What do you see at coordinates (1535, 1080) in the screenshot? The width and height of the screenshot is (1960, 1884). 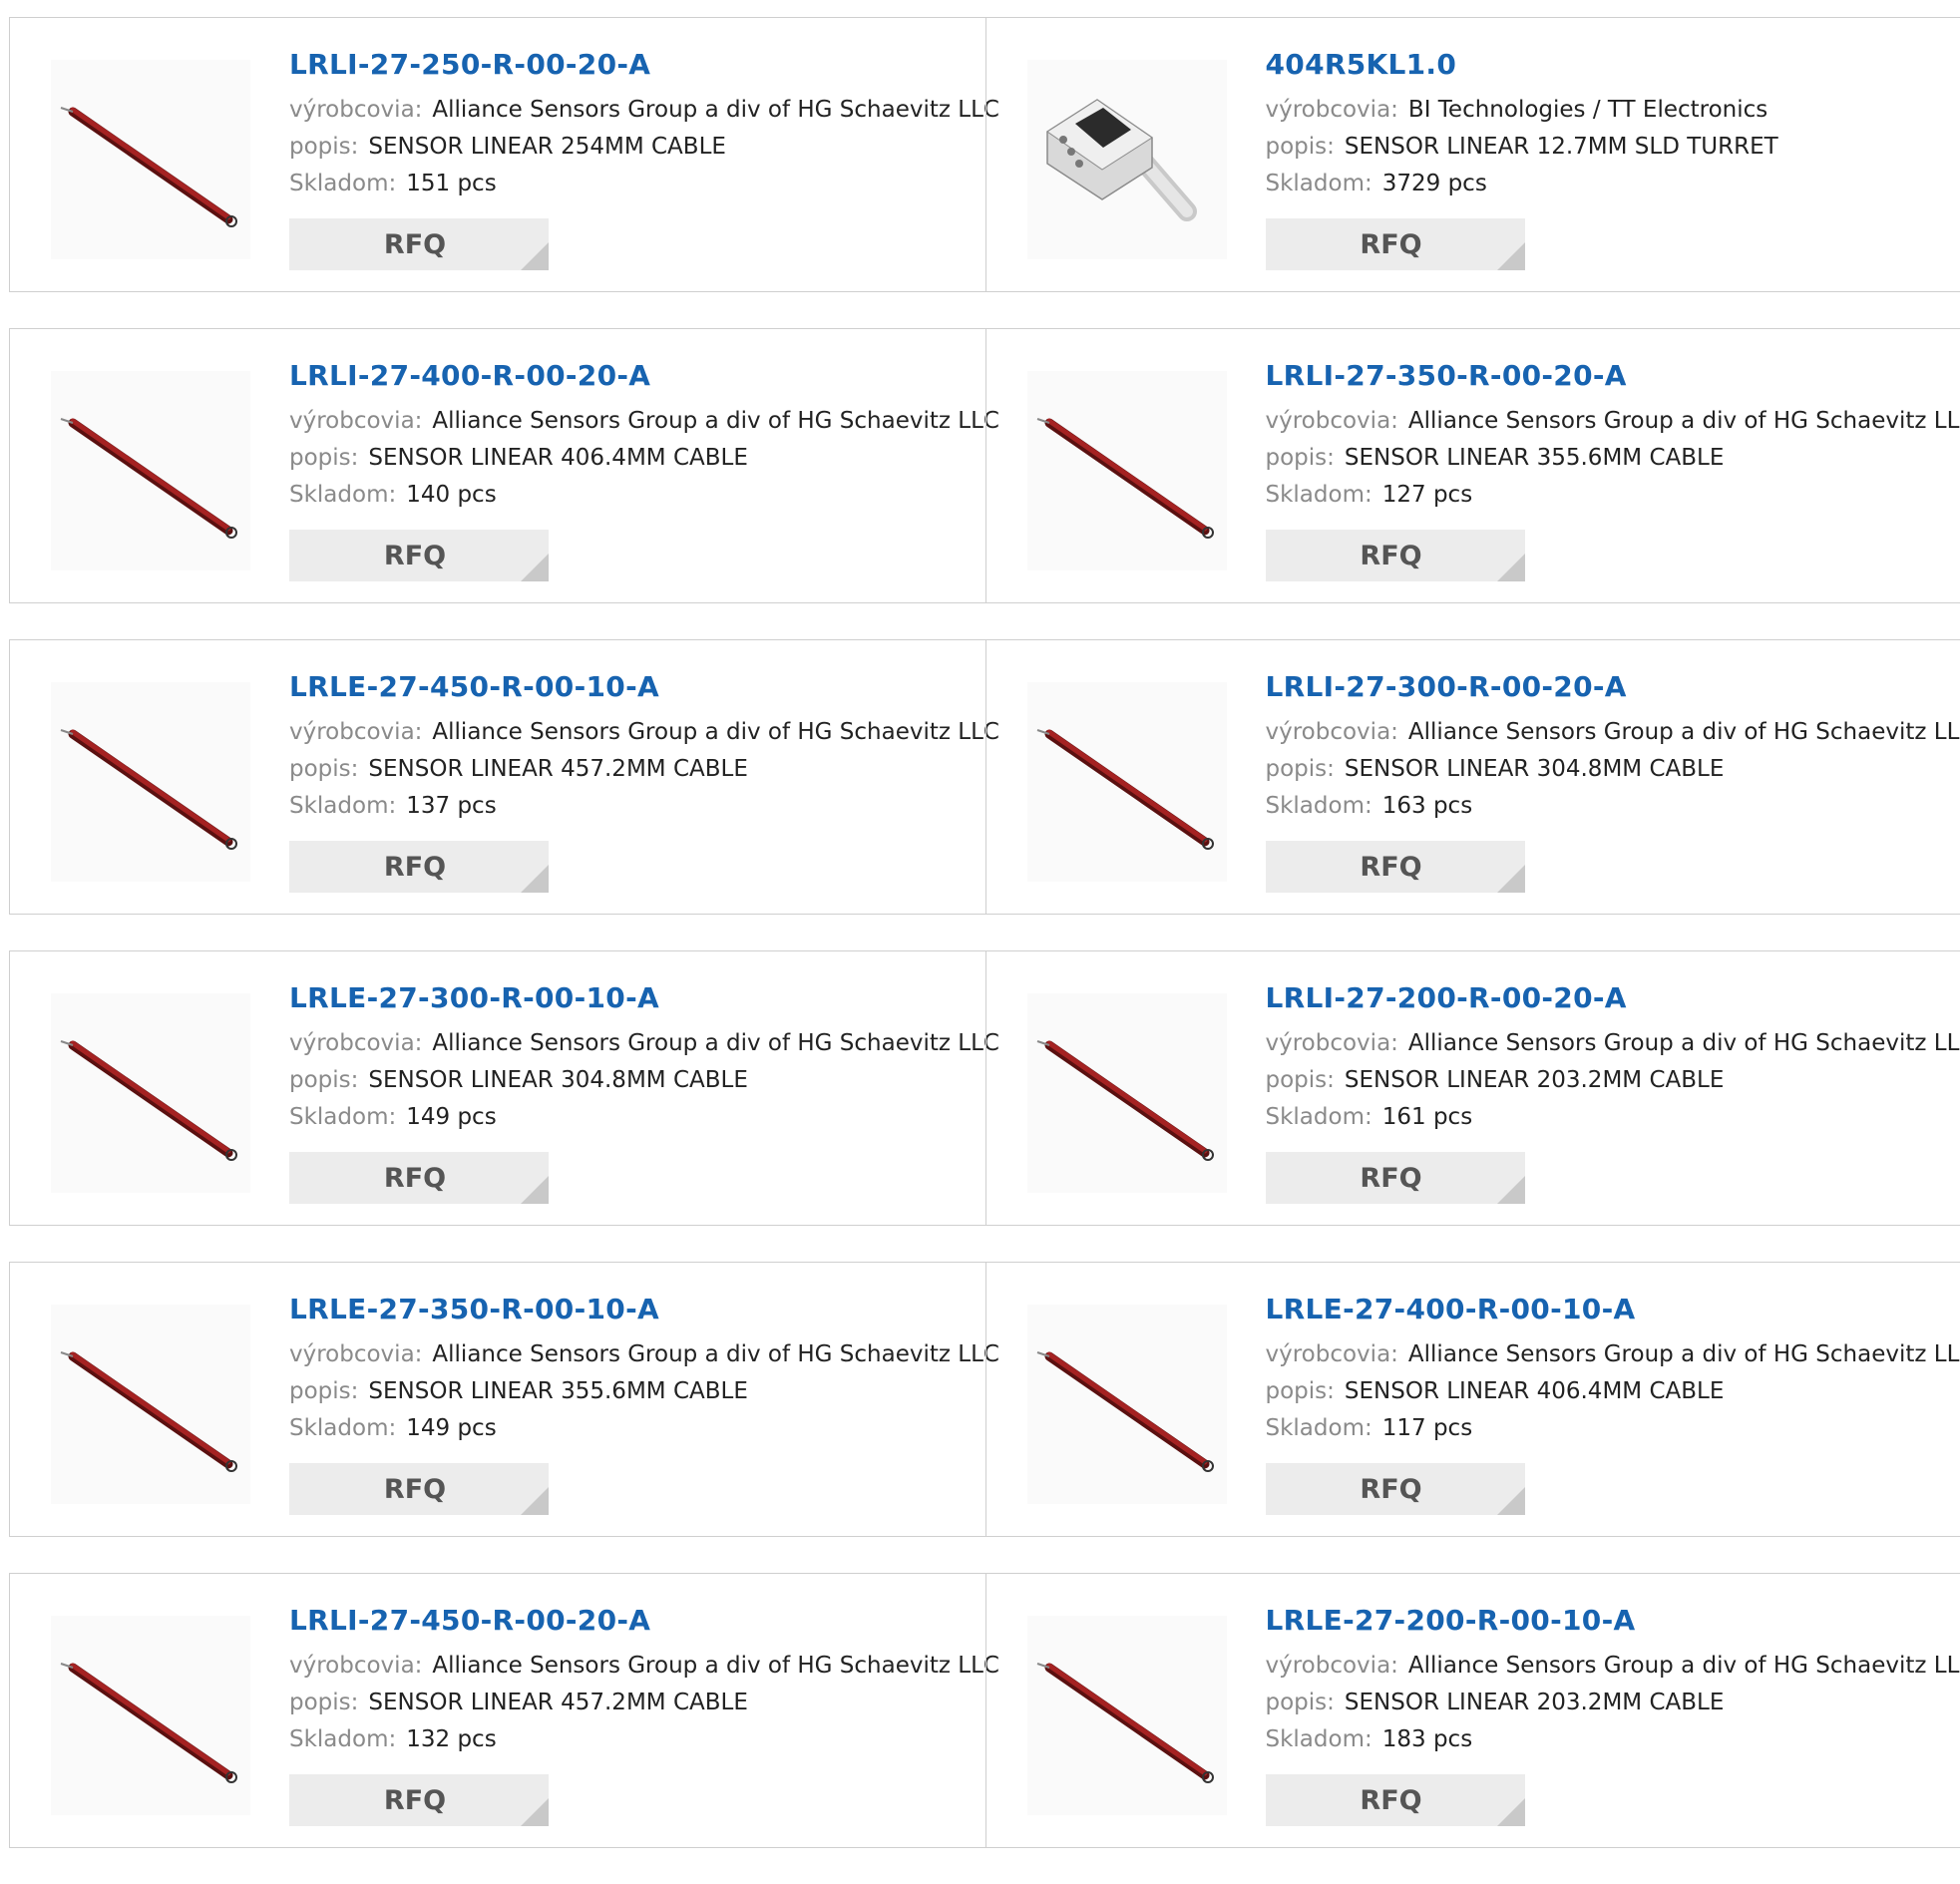 I see `description-value: SENSOR LINEAR 203.2MM CABLE` at bounding box center [1535, 1080].